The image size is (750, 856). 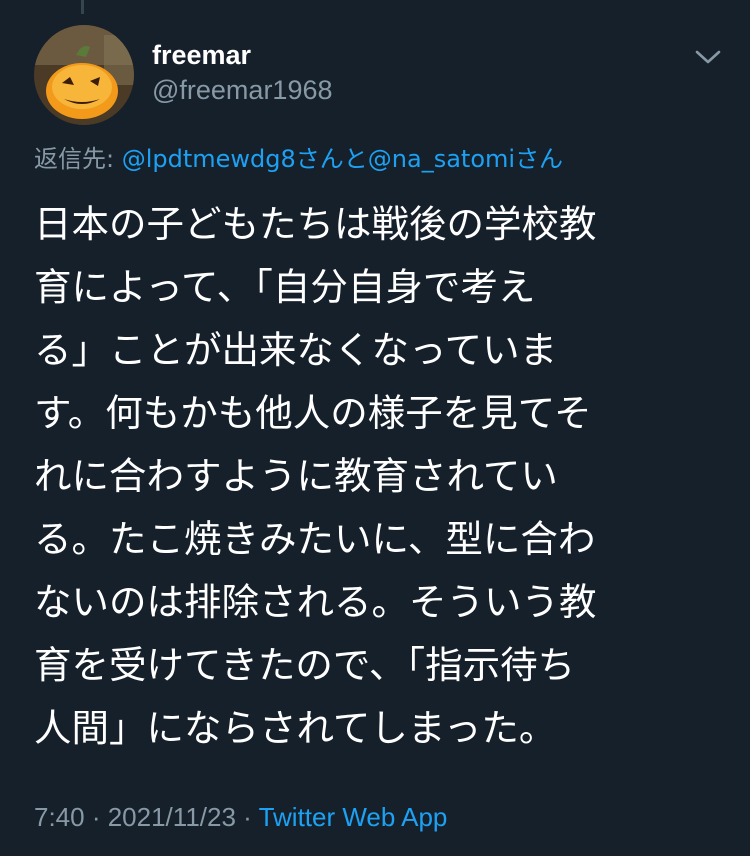 I want to click on tweet-date: 2021/11/23, so click(x=172, y=817).